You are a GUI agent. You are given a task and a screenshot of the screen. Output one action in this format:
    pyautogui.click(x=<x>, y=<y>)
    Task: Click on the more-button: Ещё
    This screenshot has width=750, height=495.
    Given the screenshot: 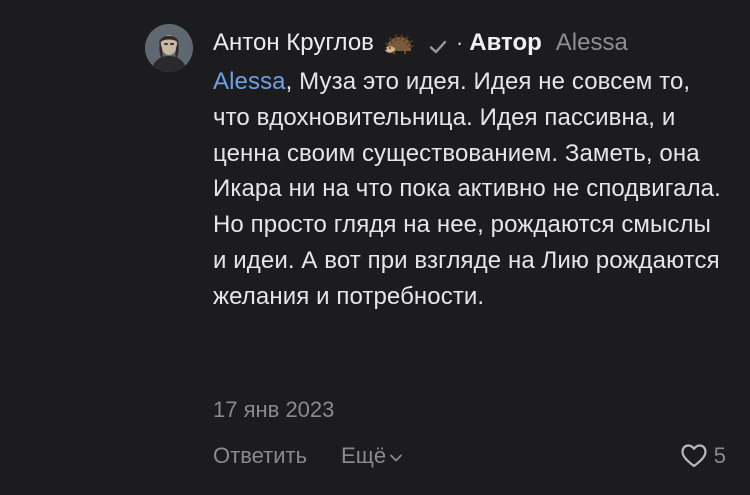 What is the action you would take?
    pyautogui.click(x=372, y=456)
    